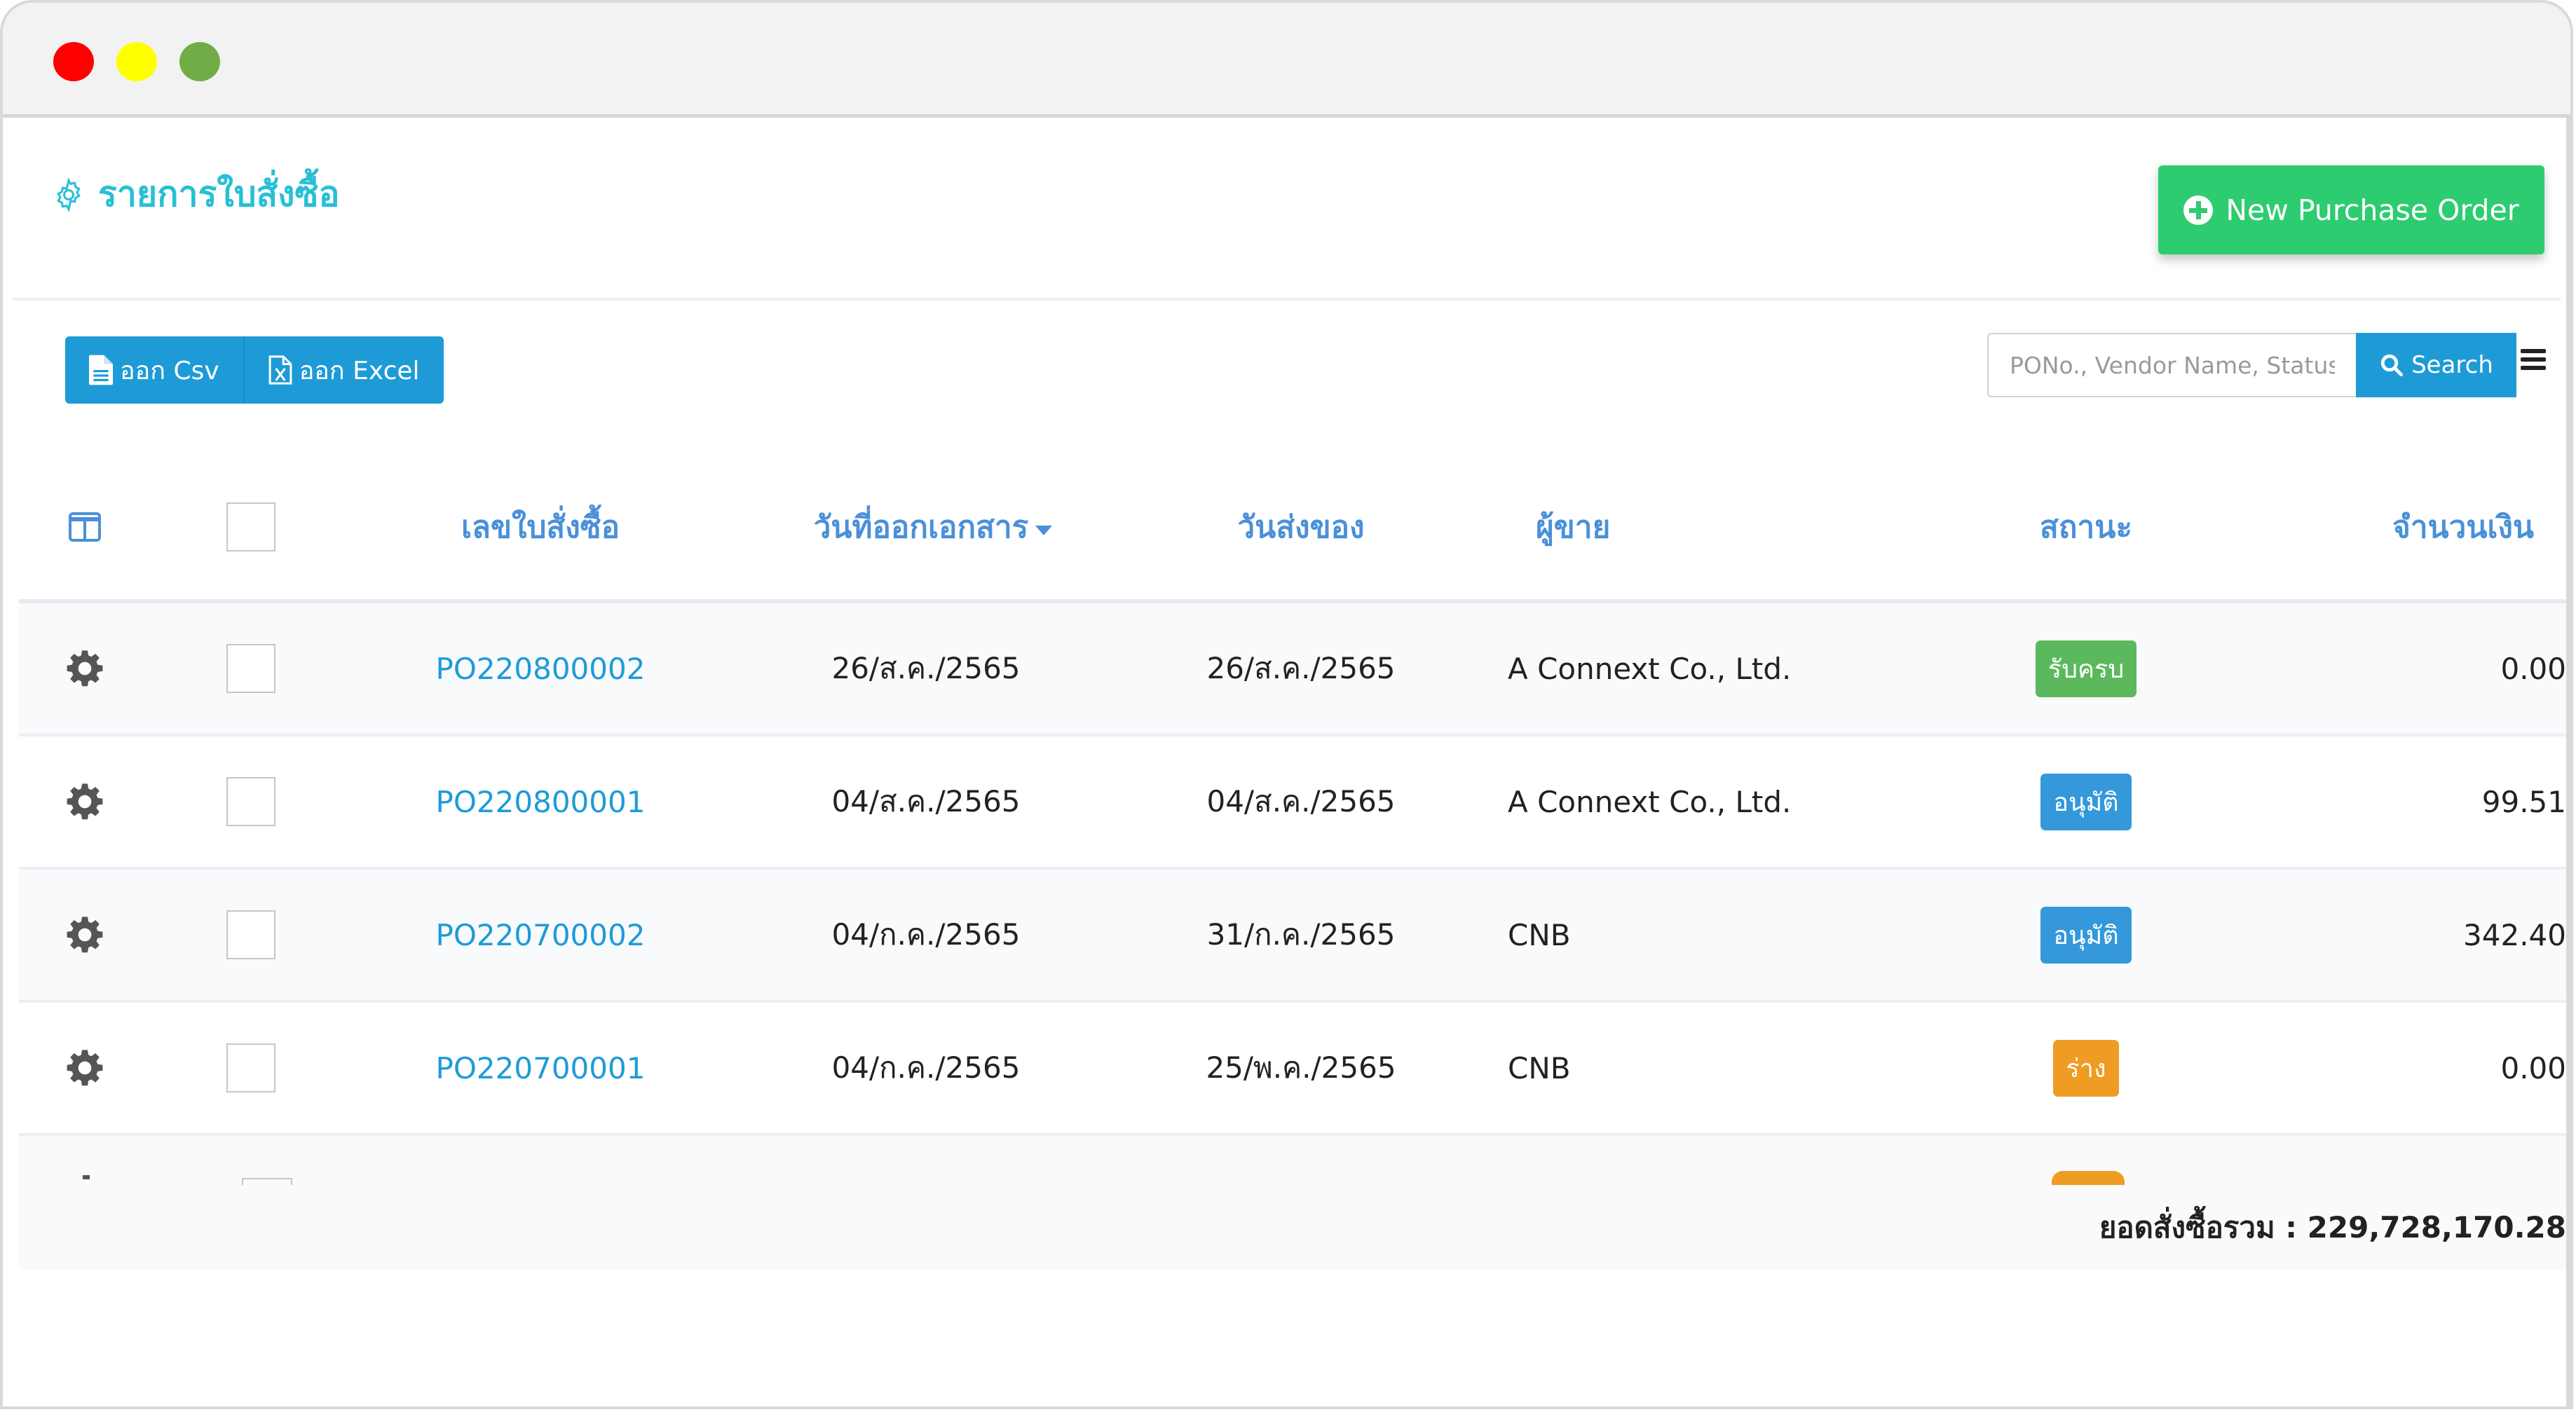 This screenshot has width=2576, height=1412. I want to click on column-header-status-label: สถานะ, so click(2086, 527).